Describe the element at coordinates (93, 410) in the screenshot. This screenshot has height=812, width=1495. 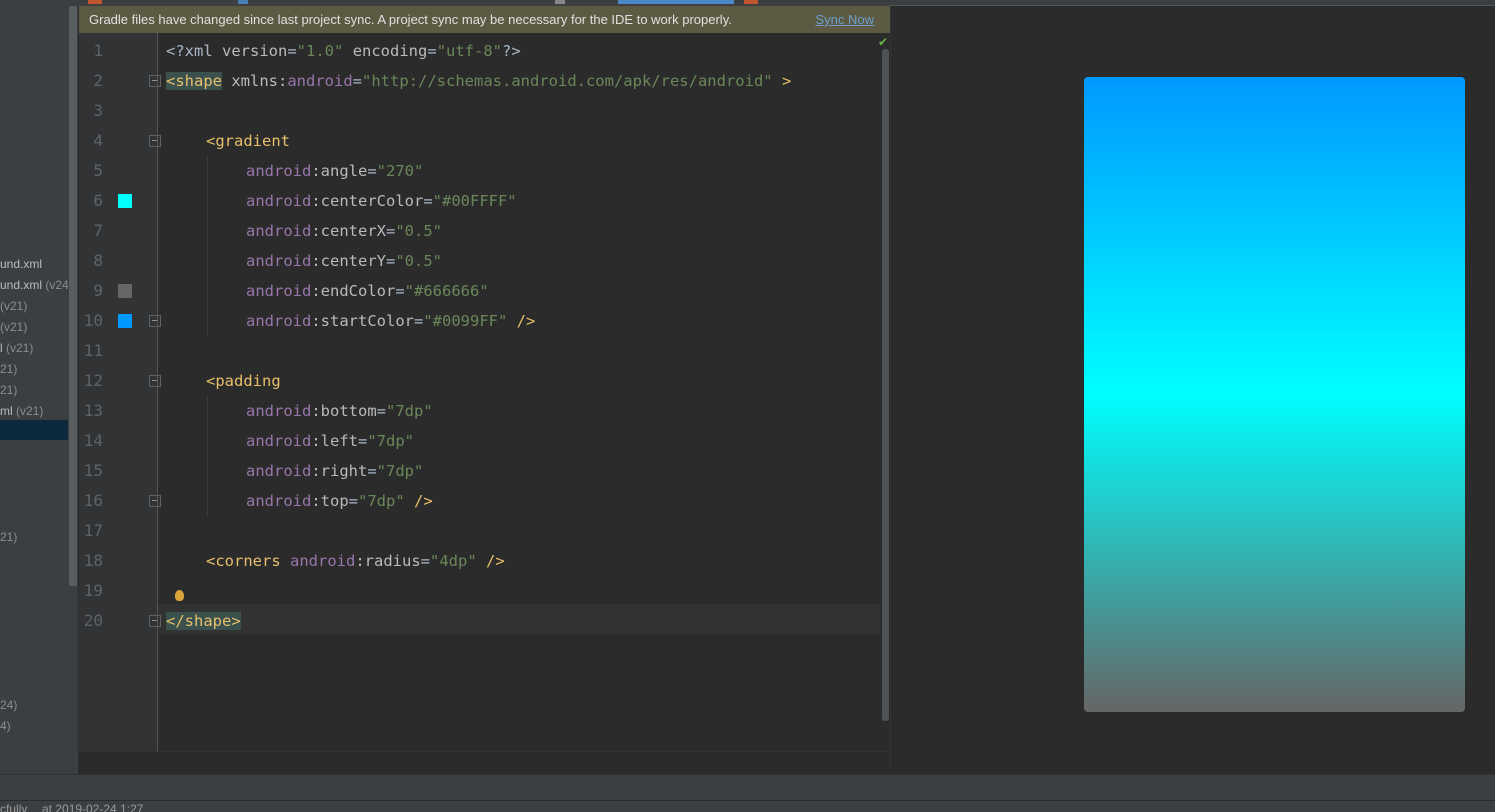
I see `line-number: 13` at that location.